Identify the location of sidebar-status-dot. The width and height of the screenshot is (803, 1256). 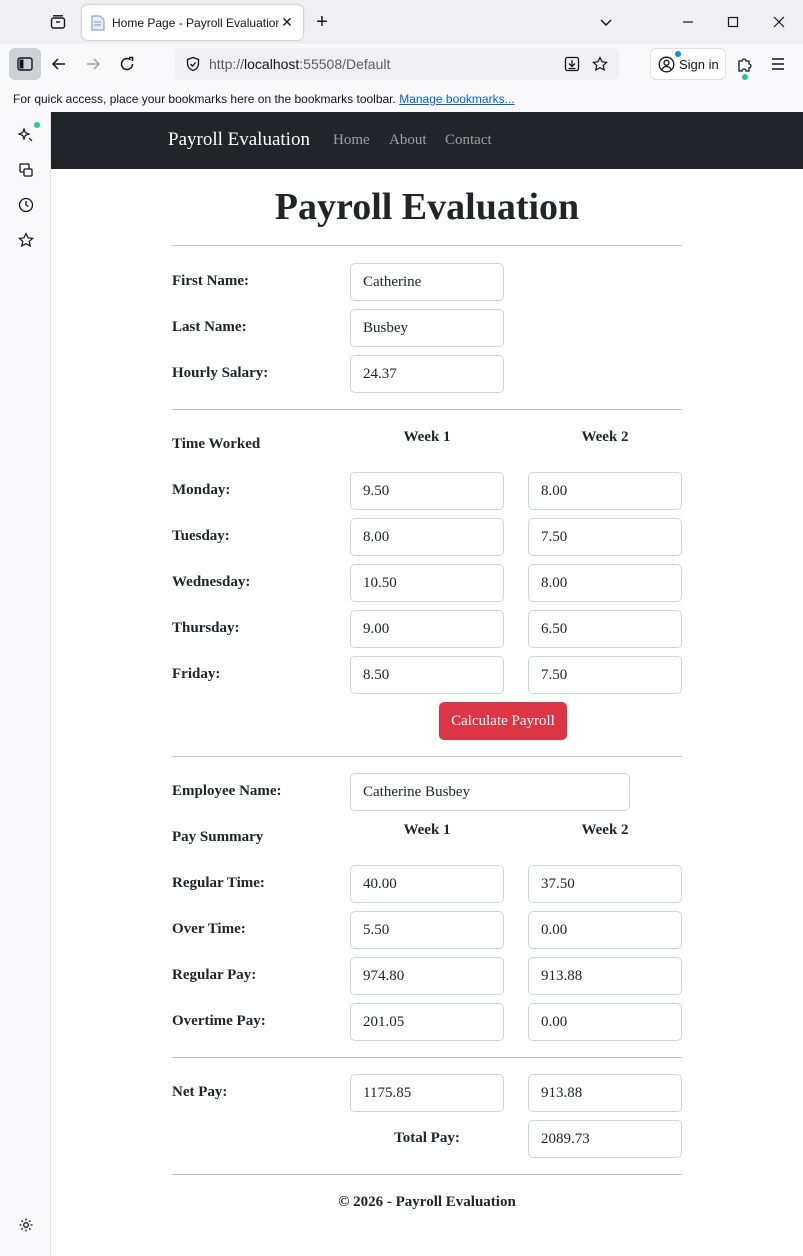
(37, 125).